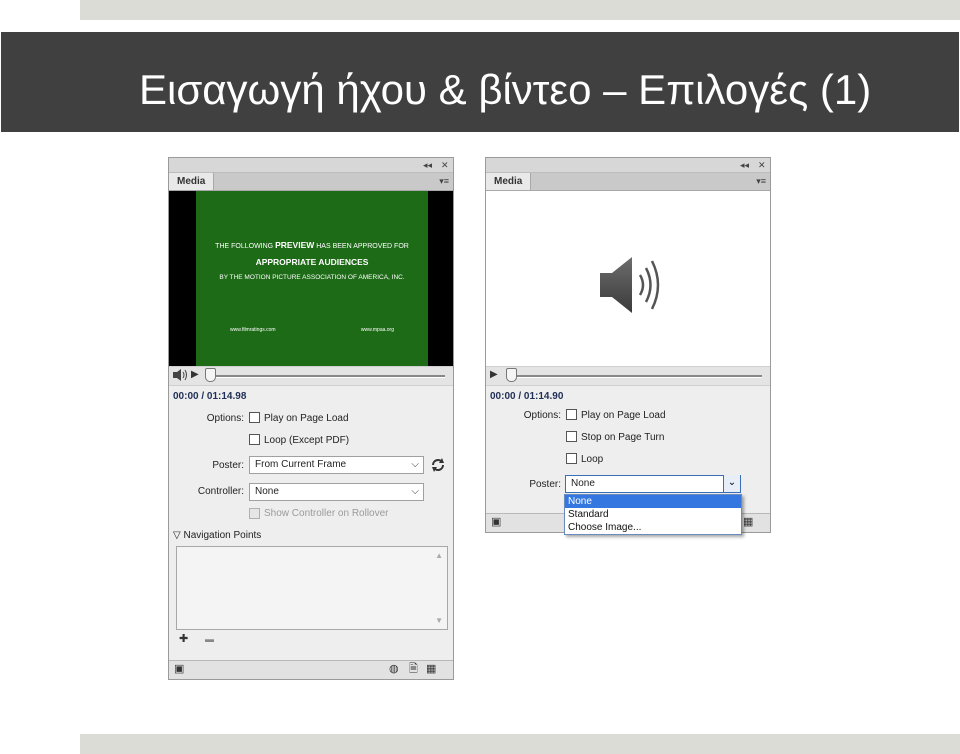 The width and height of the screenshot is (960, 754). I want to click on panel-footer: ▣ ◍ 🗎 ▦, so click(311, 669).